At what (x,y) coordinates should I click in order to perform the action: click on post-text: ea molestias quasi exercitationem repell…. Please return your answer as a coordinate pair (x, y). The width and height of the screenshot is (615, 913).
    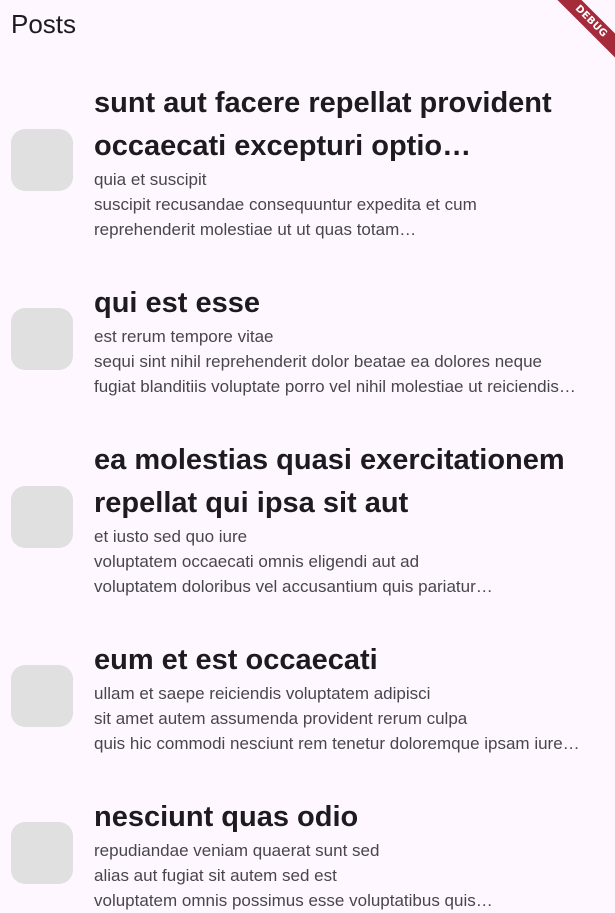
    Looking at the image, I should click on (345, 519).